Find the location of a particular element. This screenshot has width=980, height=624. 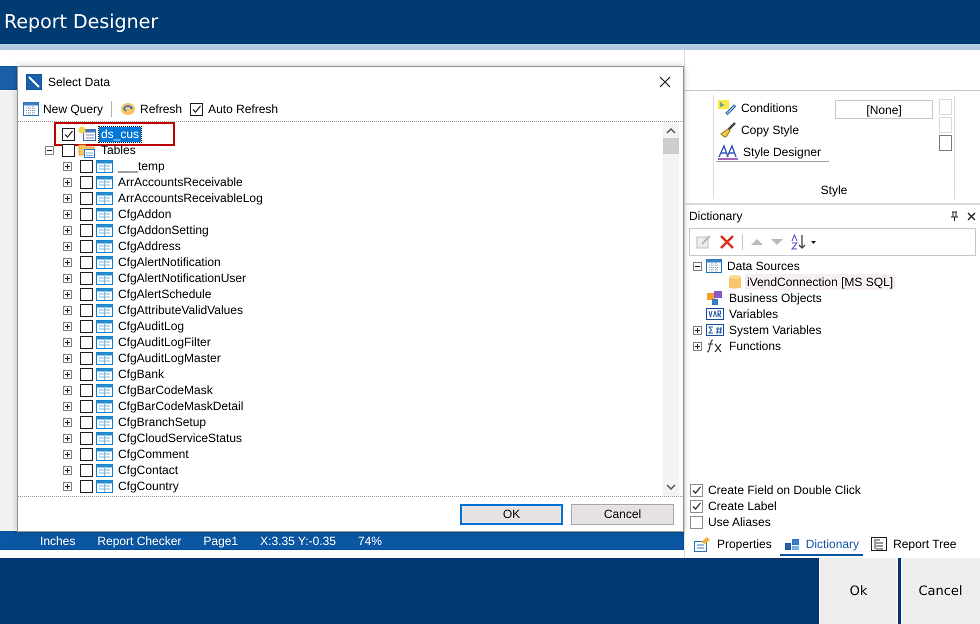

tree-item: CfgAlertNotification is located at coordinates (169, 262).